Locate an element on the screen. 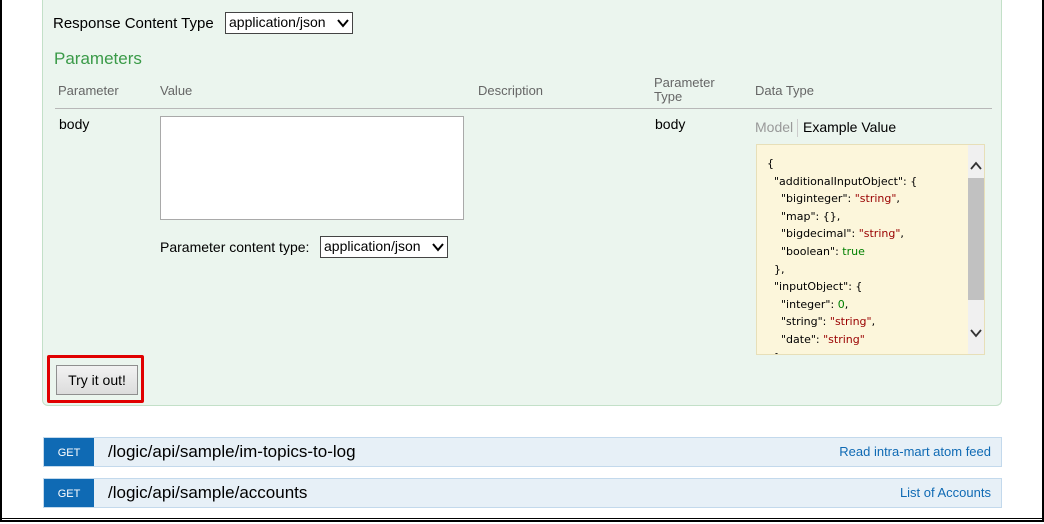  code-line: "boolean": true is located at coordinates (842, 252).